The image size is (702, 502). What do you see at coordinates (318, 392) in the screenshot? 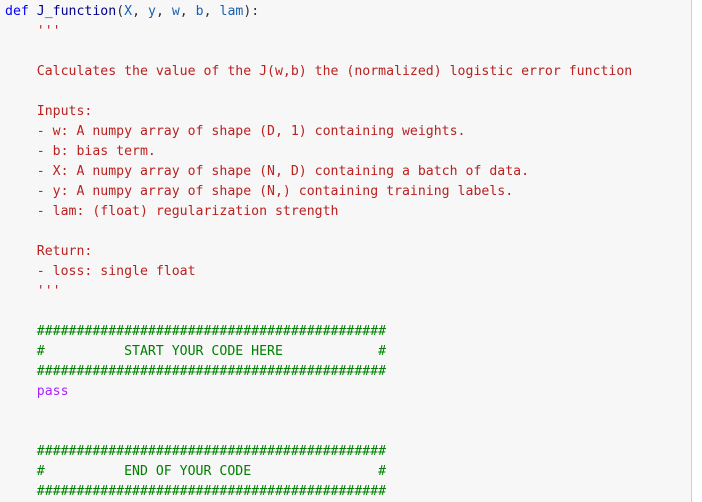
I see `code-line-pass: pass` at bounding box center [318, 392].